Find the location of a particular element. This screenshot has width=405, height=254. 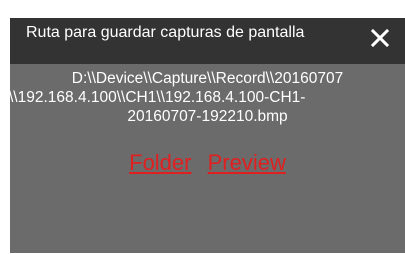

dialog-title: Ruta para guardar capturas de pantalla is located at coordinates (165, 32).